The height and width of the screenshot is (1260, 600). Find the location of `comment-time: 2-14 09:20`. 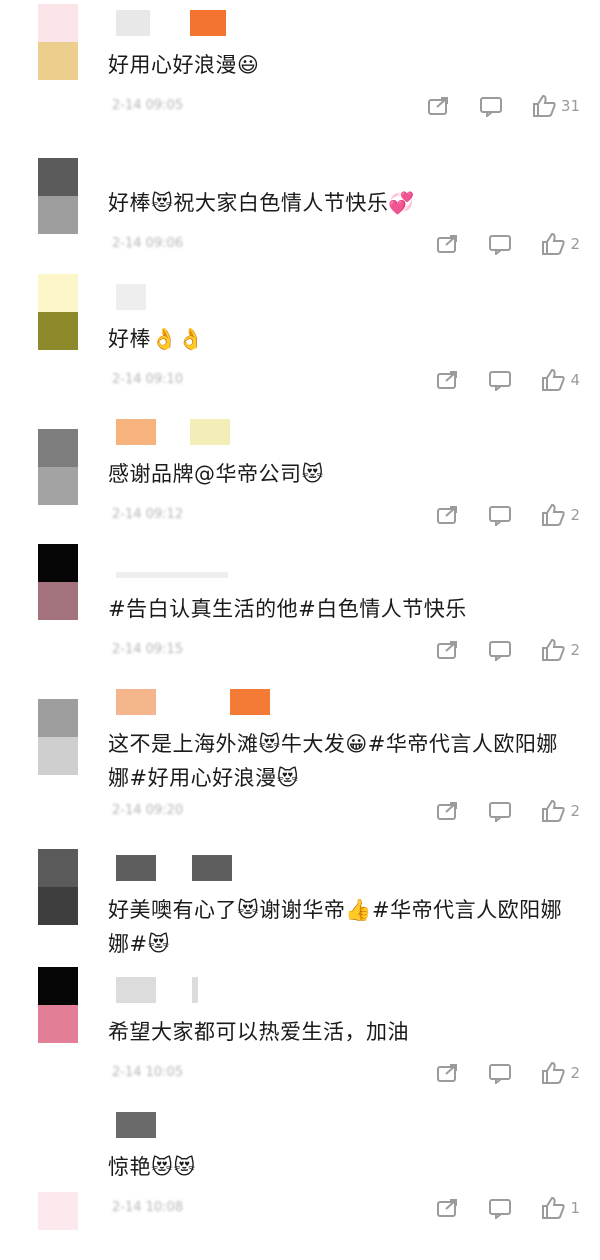

comment-time: 2-14 09:20 is located at coordinates (148, 810).